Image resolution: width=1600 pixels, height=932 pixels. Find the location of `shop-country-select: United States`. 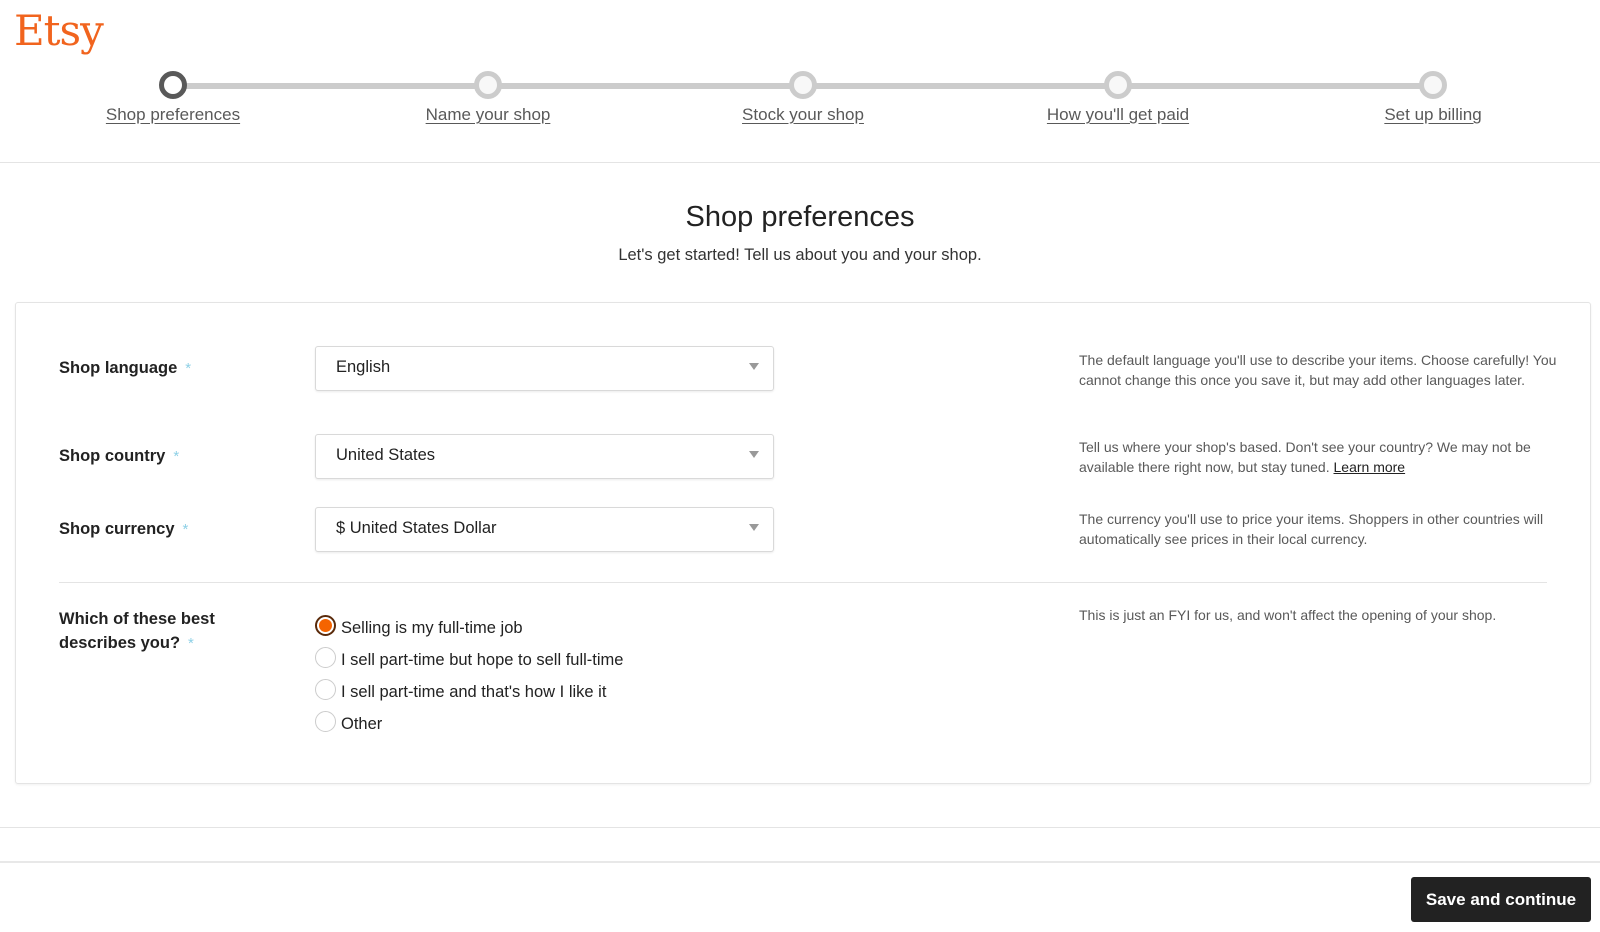

shop-country-select: United States is located at coordinates (544, 456).